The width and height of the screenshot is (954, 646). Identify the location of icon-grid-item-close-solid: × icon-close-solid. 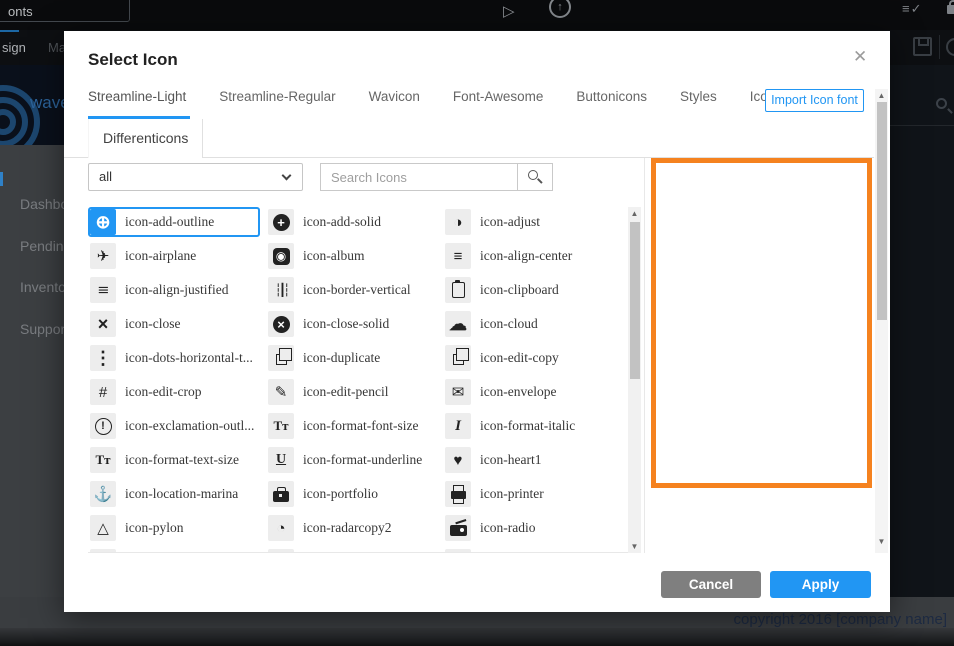
(352, 324).